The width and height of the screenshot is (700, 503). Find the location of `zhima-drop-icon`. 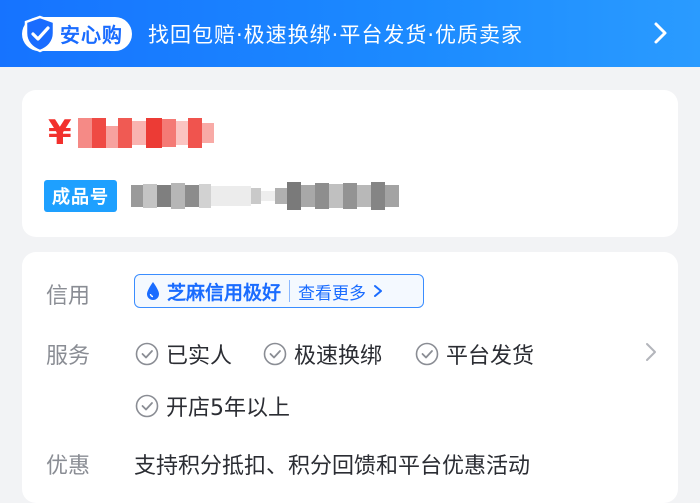

zhima-drop-icon is located at coordinates (153, 291).